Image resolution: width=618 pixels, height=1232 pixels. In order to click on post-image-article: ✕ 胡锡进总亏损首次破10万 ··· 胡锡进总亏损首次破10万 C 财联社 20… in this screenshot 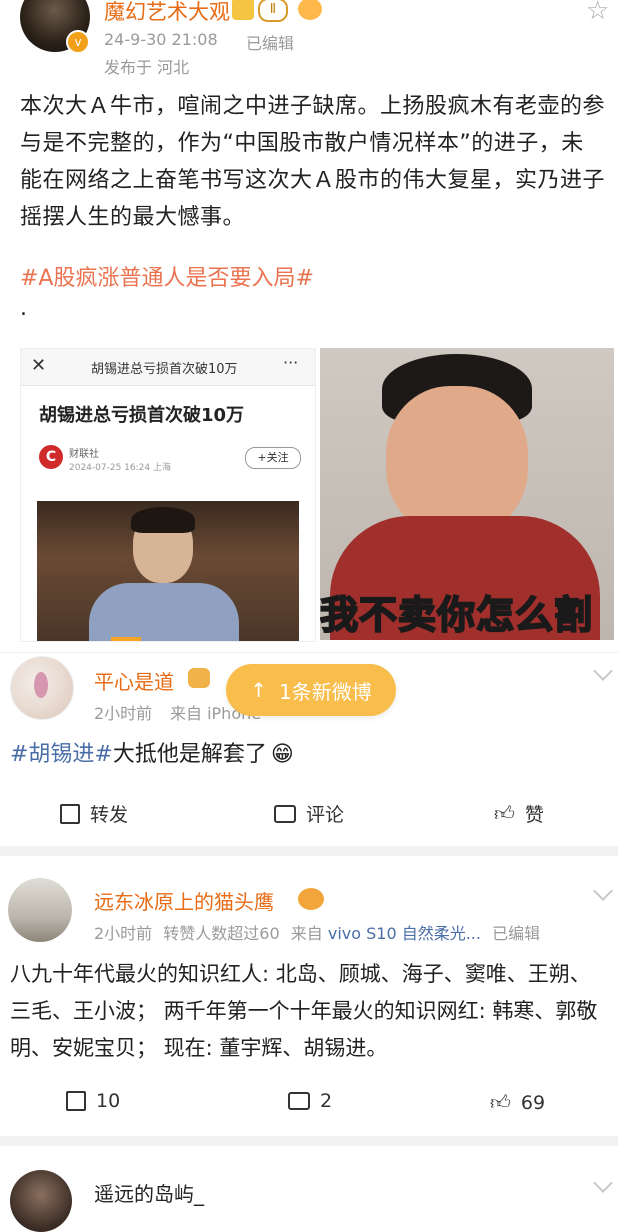, I will do `click(168, 495)`.